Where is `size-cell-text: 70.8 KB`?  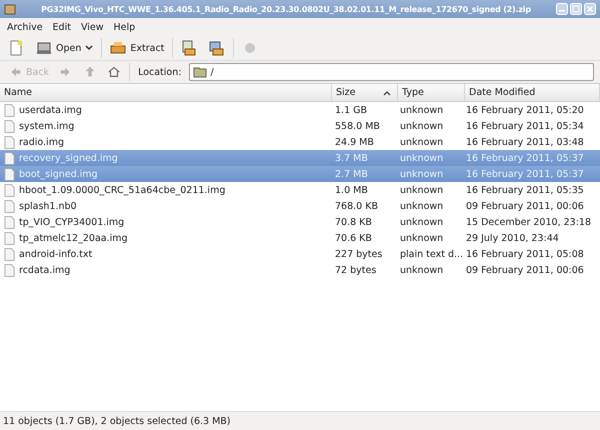
size-cell-text: 70.8 KB is located at coordinates (353, 222).